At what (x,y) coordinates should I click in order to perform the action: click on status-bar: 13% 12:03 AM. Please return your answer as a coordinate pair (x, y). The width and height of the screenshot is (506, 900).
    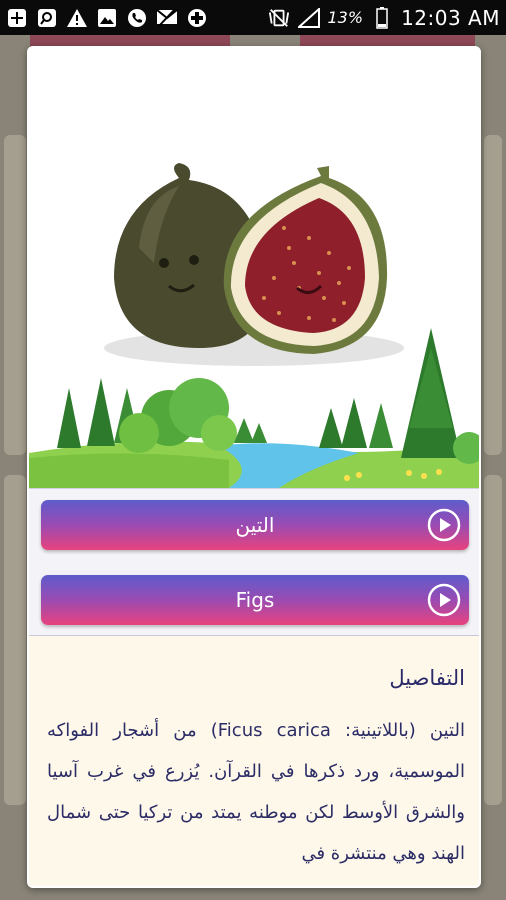
    Looking at the image, I should click on (253, 17).